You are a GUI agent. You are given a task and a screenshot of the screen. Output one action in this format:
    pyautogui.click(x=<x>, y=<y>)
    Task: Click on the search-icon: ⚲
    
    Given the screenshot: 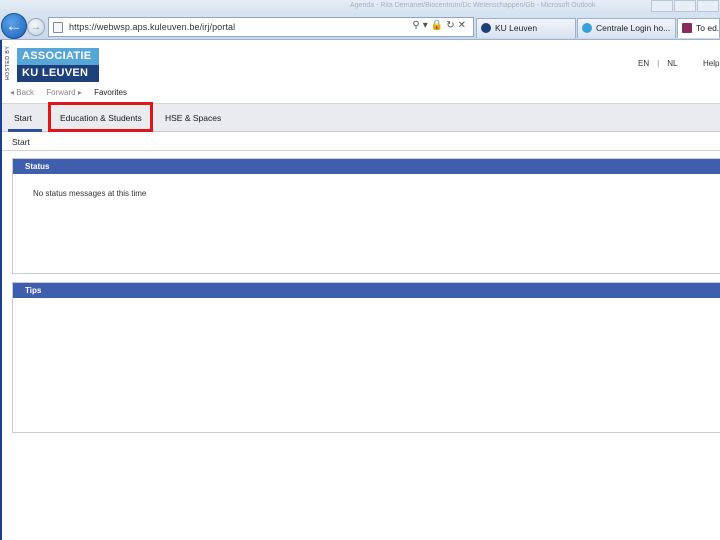 What is the action you would take?
    pyautogui.click(x=417, y=25)
    